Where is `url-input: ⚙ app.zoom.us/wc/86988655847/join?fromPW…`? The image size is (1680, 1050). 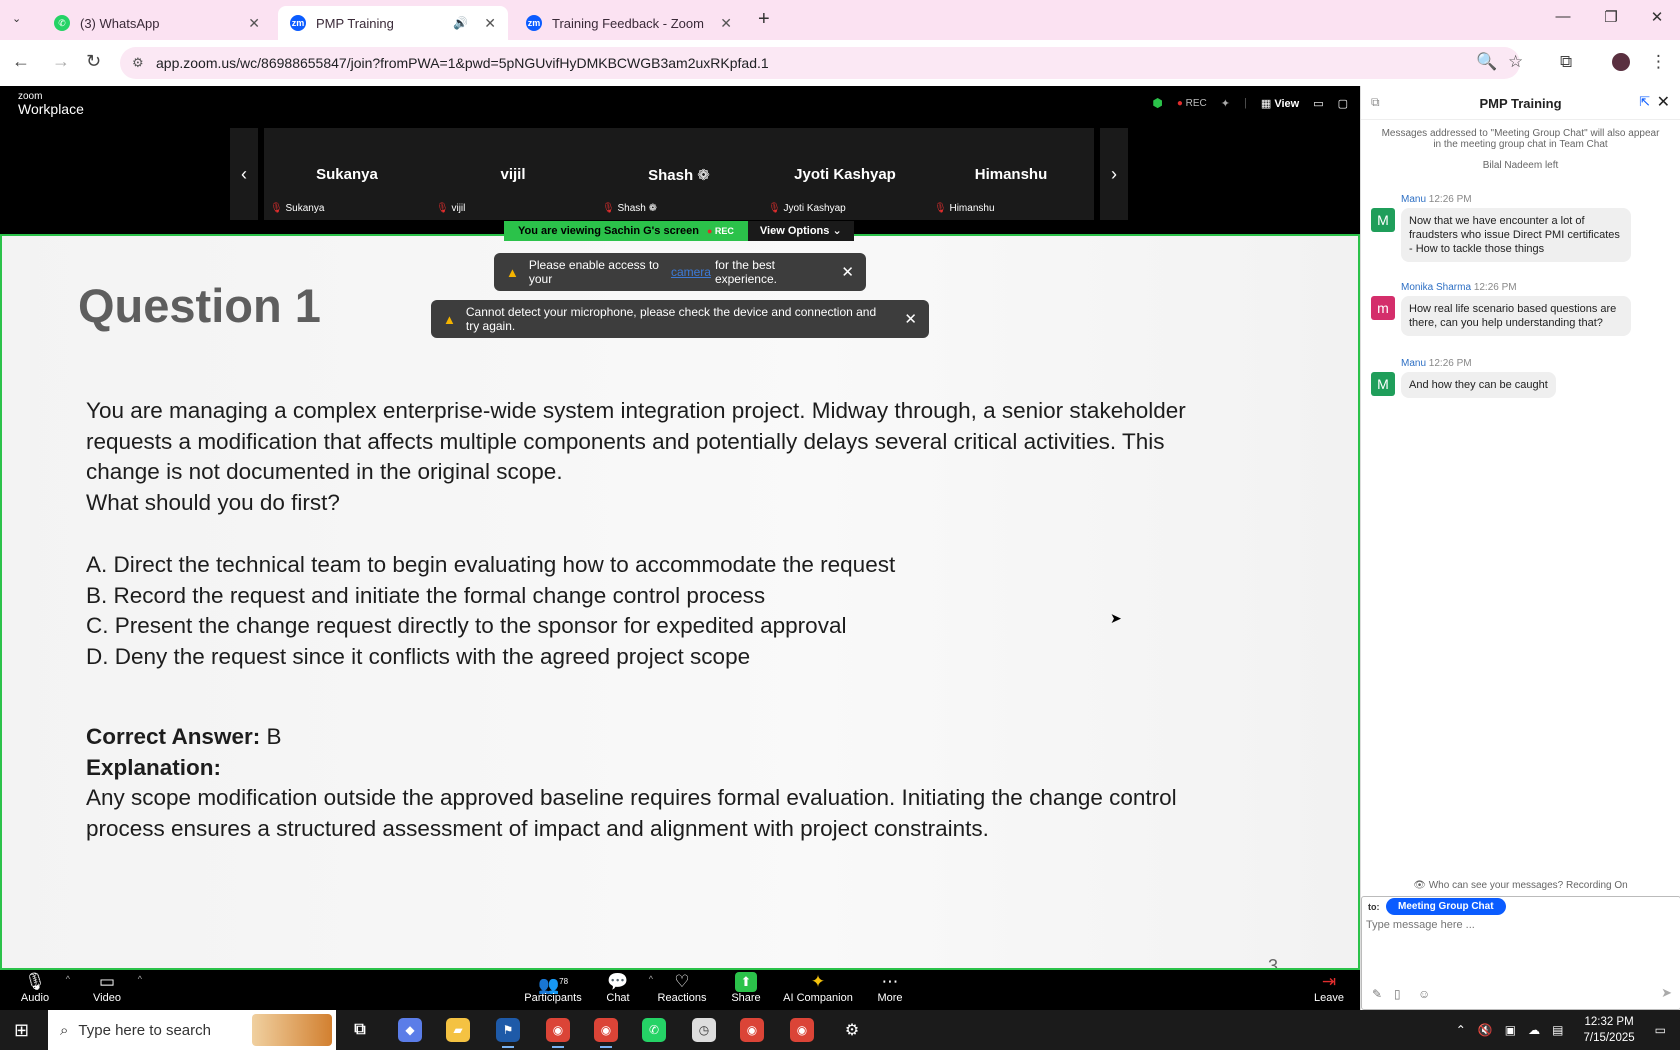 url-input: ⚙ app.zoom.us/wc/86988655847/join?fromPW… is located at coordinates (820, 63).